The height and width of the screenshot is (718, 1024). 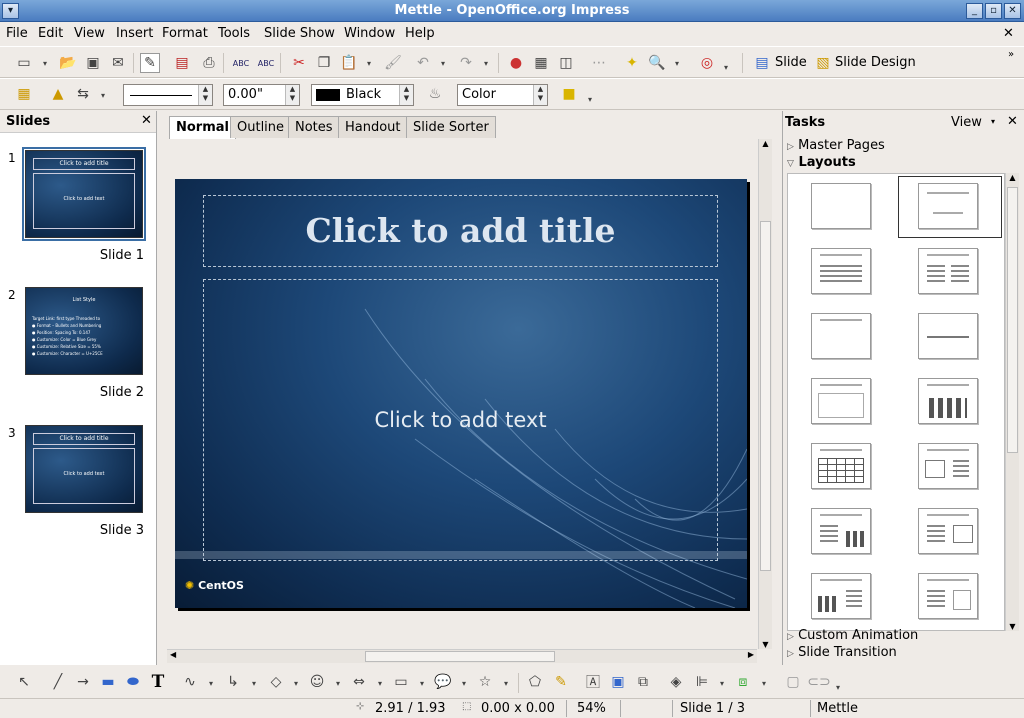 I want to click on save-icon: ▣, so click(x=93, y=63).